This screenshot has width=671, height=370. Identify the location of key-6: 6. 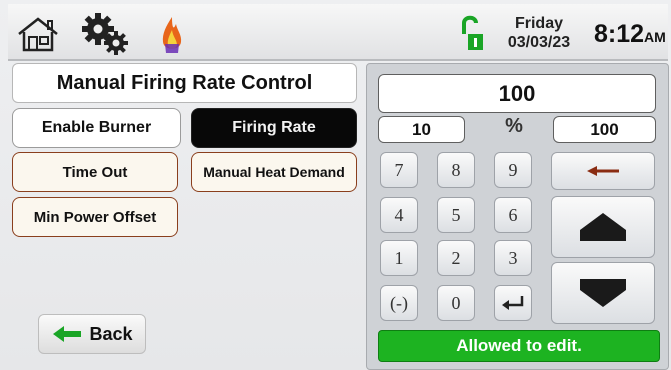
(513, 215).